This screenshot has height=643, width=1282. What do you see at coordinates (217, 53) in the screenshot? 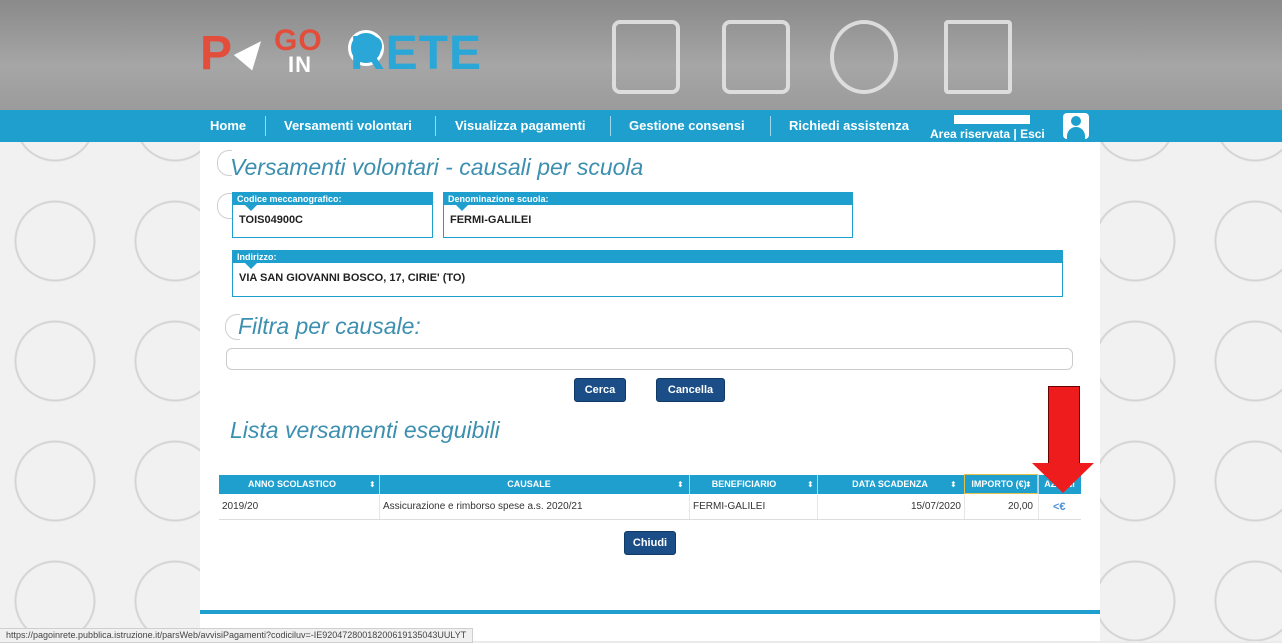
I see `logo-p: P` at bounding box center [217, 53].